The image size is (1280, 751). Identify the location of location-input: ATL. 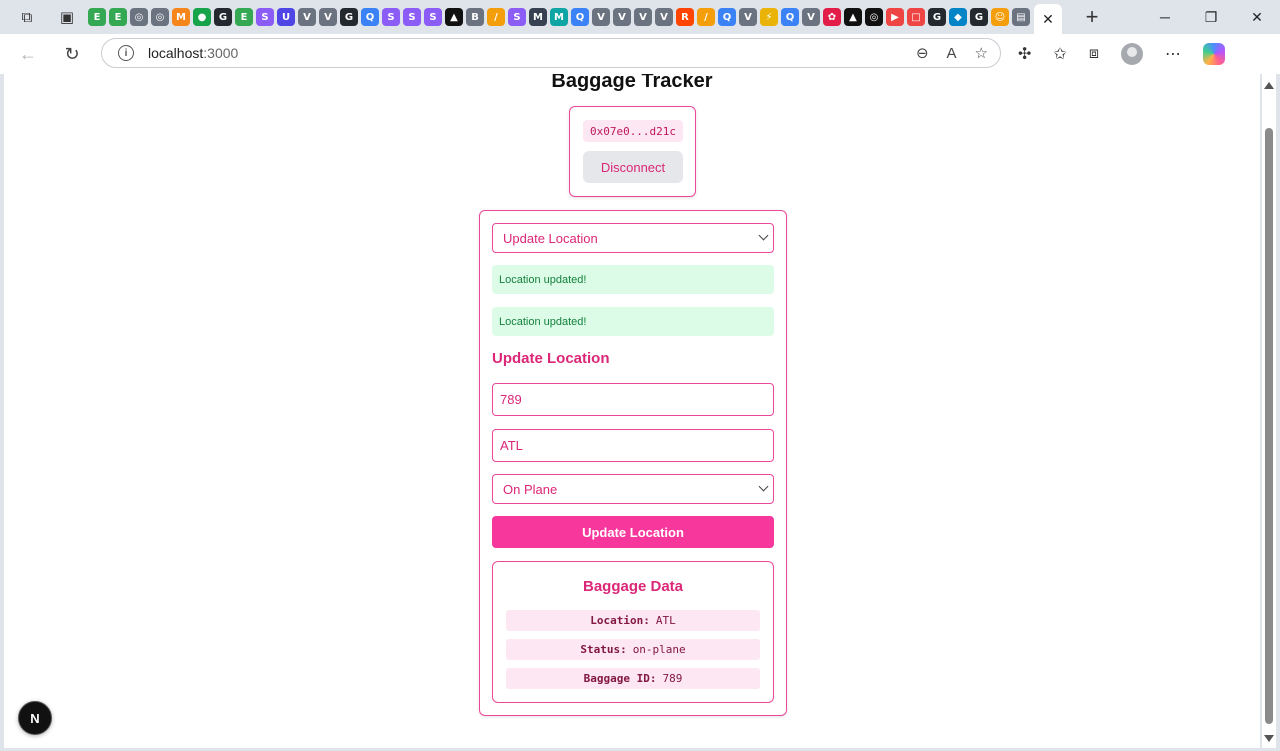
(633, 445).